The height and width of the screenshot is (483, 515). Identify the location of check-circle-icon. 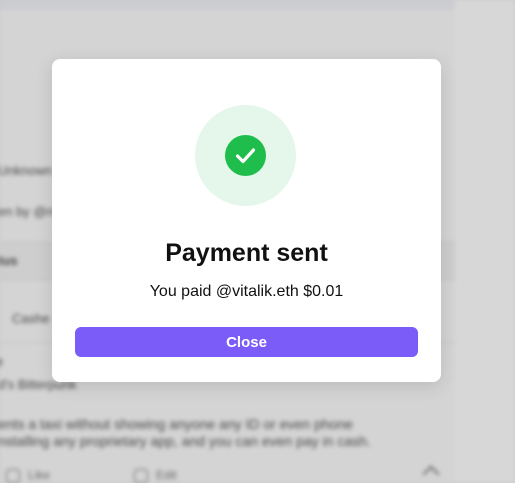
(245, 155).